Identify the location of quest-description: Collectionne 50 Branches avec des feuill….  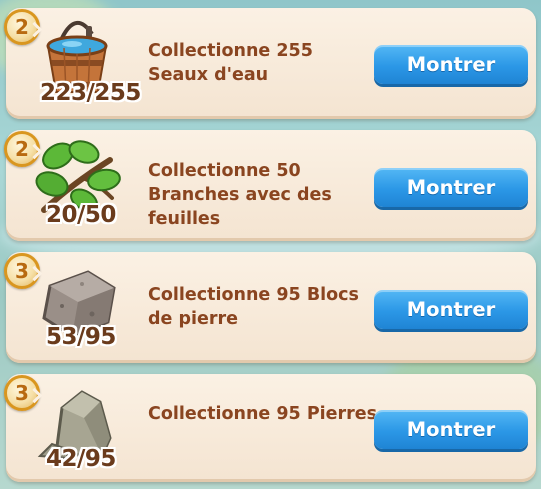
(240, 195).